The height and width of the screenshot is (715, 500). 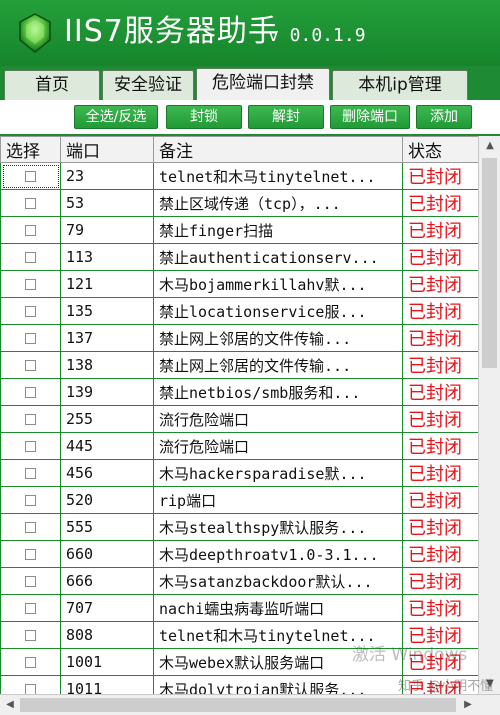 What do you see at coordinates (239, 365) in the screenshot?
I see `table-row: 138 禁止网上邻居的文件传输... 已封闭` at bounding box center [239, 365].